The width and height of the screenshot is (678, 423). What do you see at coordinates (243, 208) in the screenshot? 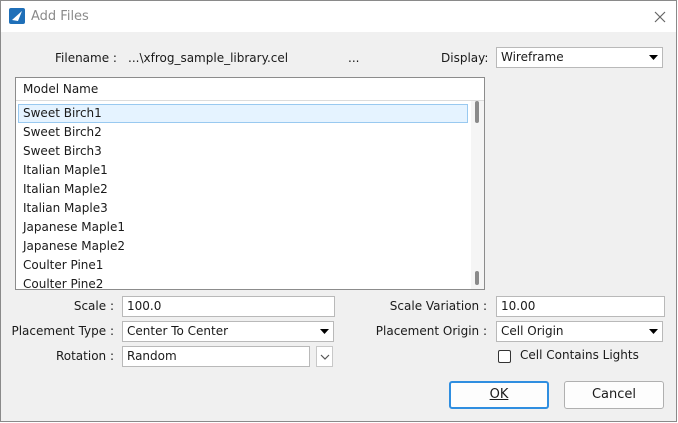
I see `list-item: Italian Maple3` at bounding box center [243, 208].